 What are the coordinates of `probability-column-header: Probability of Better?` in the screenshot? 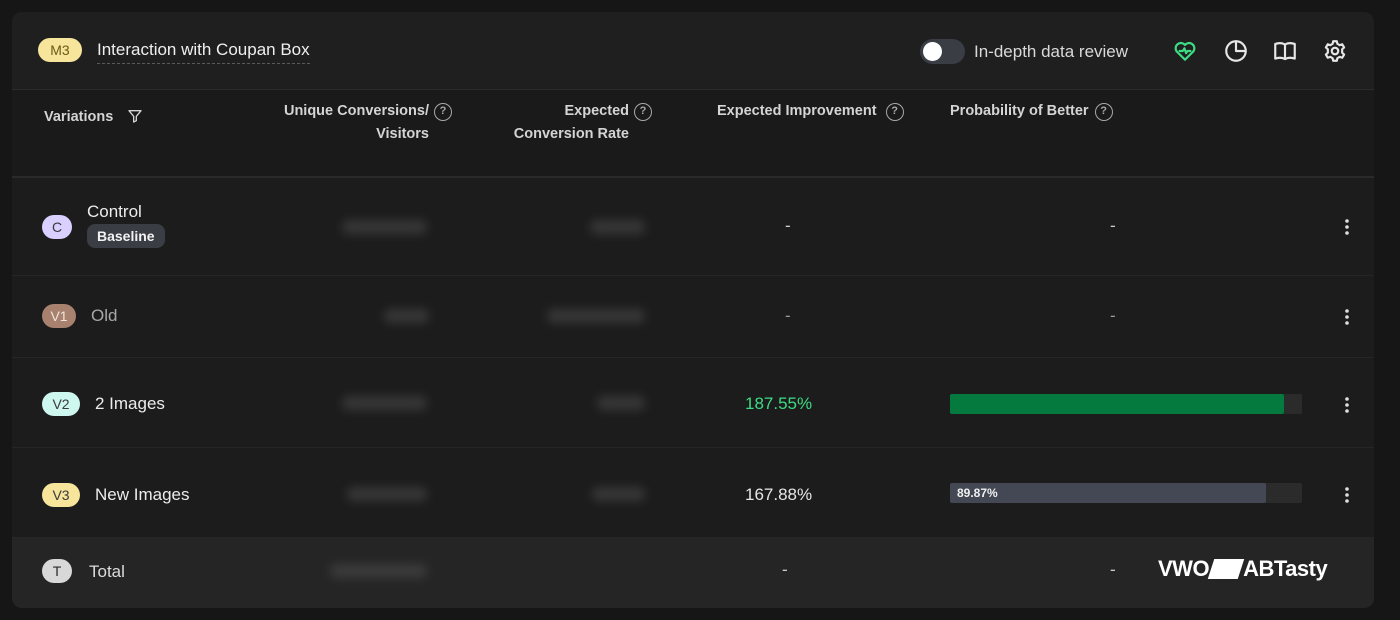 It's located at (1031, 111).